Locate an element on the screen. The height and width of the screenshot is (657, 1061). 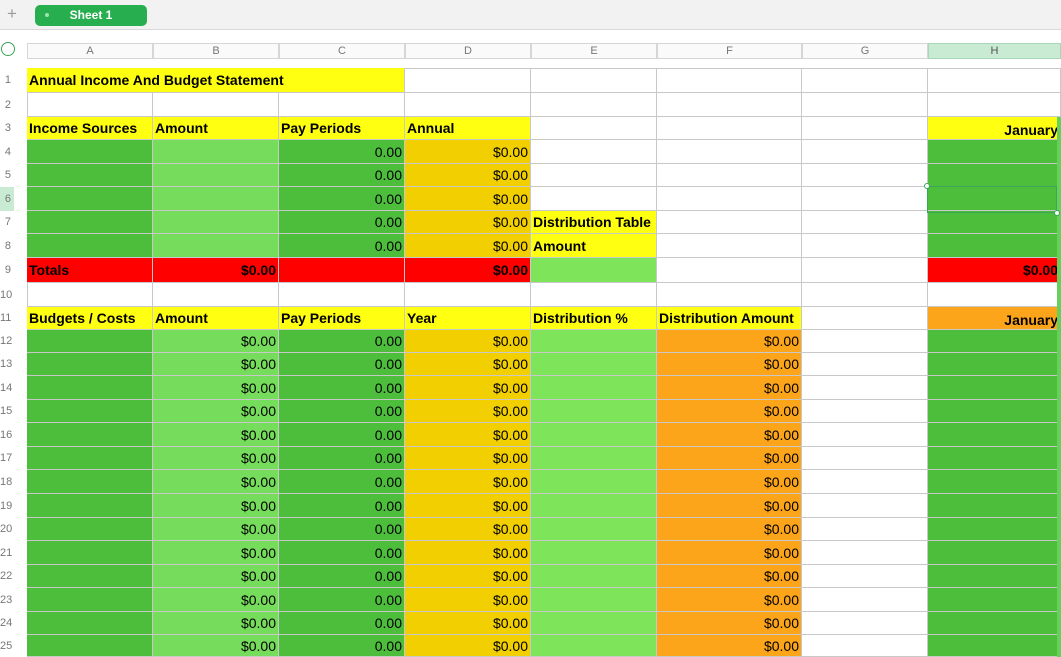
sheet-tab-sheet-1: Sheet 1 is located at coordinates (91, 15).